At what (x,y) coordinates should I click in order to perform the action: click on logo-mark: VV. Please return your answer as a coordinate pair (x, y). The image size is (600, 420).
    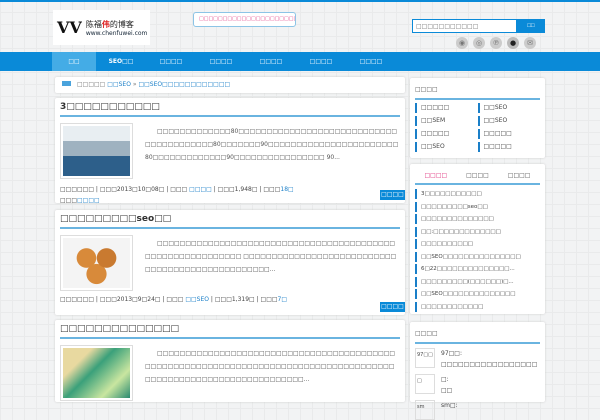
    Looking at the image, I should click on (69, 27).